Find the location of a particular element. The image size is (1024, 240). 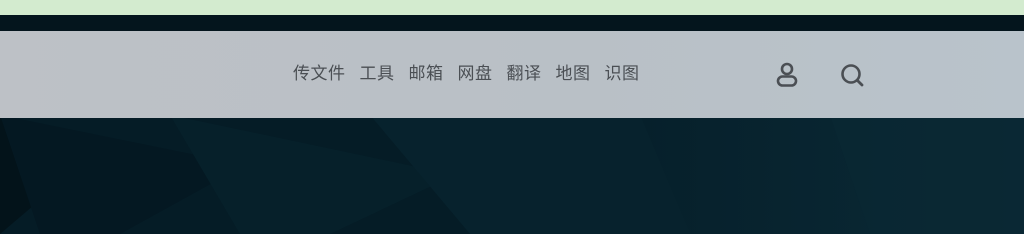

nav-item-translate: 翻译 is located at coordinates (524, 74).